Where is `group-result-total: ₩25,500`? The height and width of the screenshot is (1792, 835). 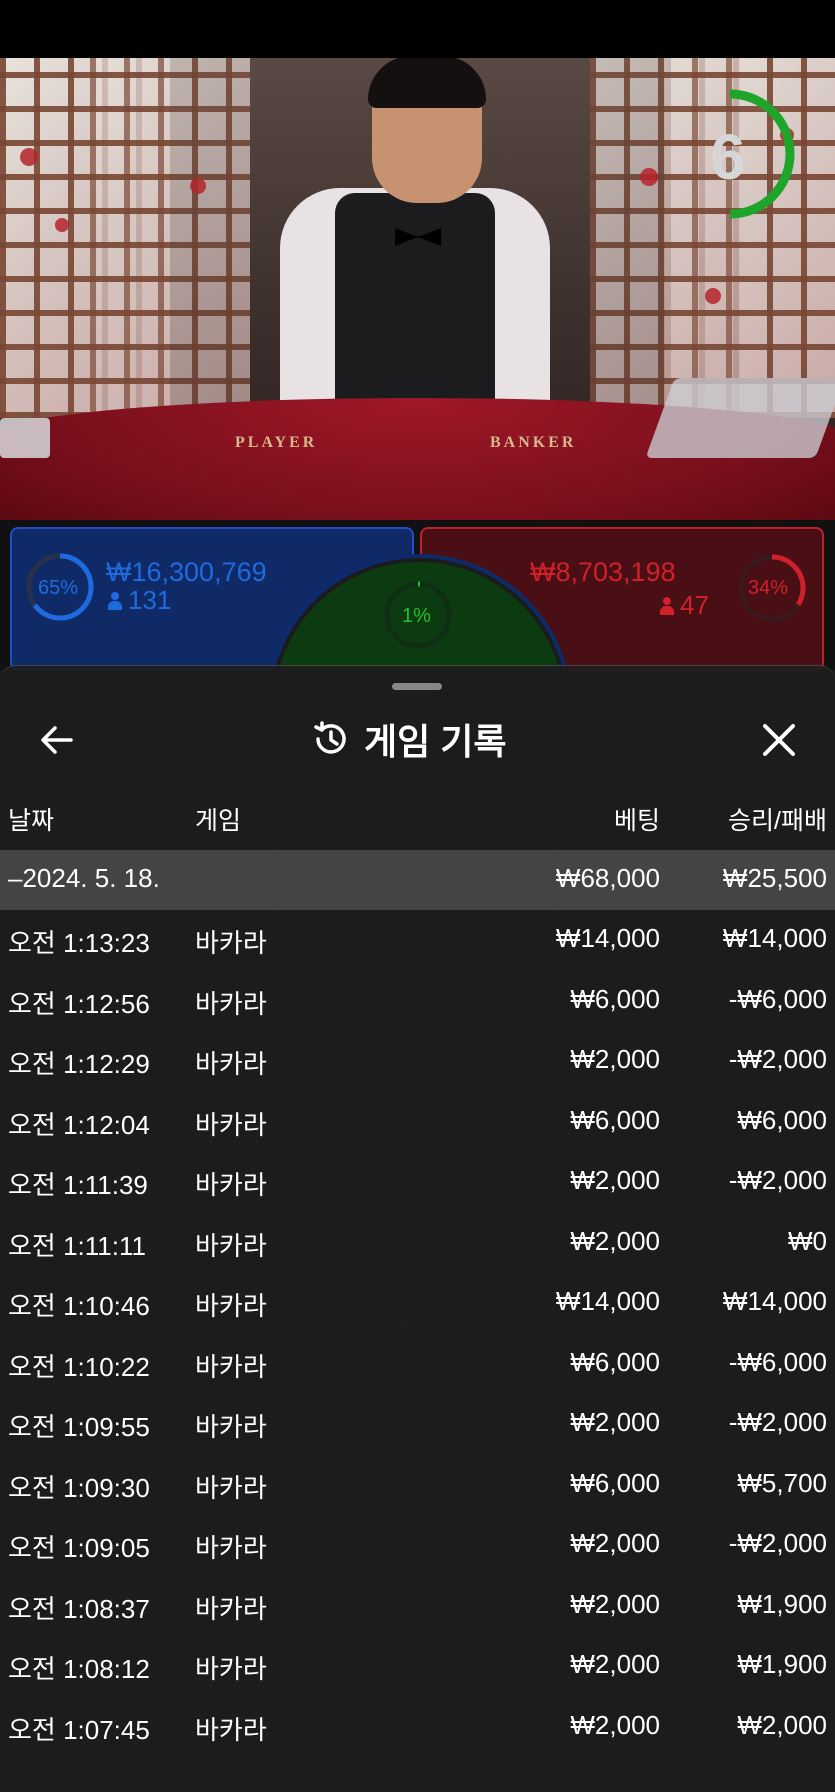
group-result-total: ₩25,500 is located at coordinates (774, 878).